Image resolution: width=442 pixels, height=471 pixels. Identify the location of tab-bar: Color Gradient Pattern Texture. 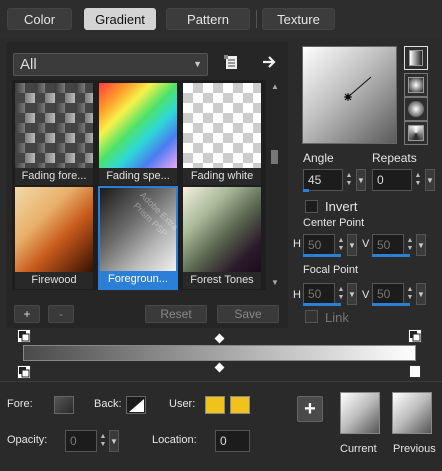
(221, 19).